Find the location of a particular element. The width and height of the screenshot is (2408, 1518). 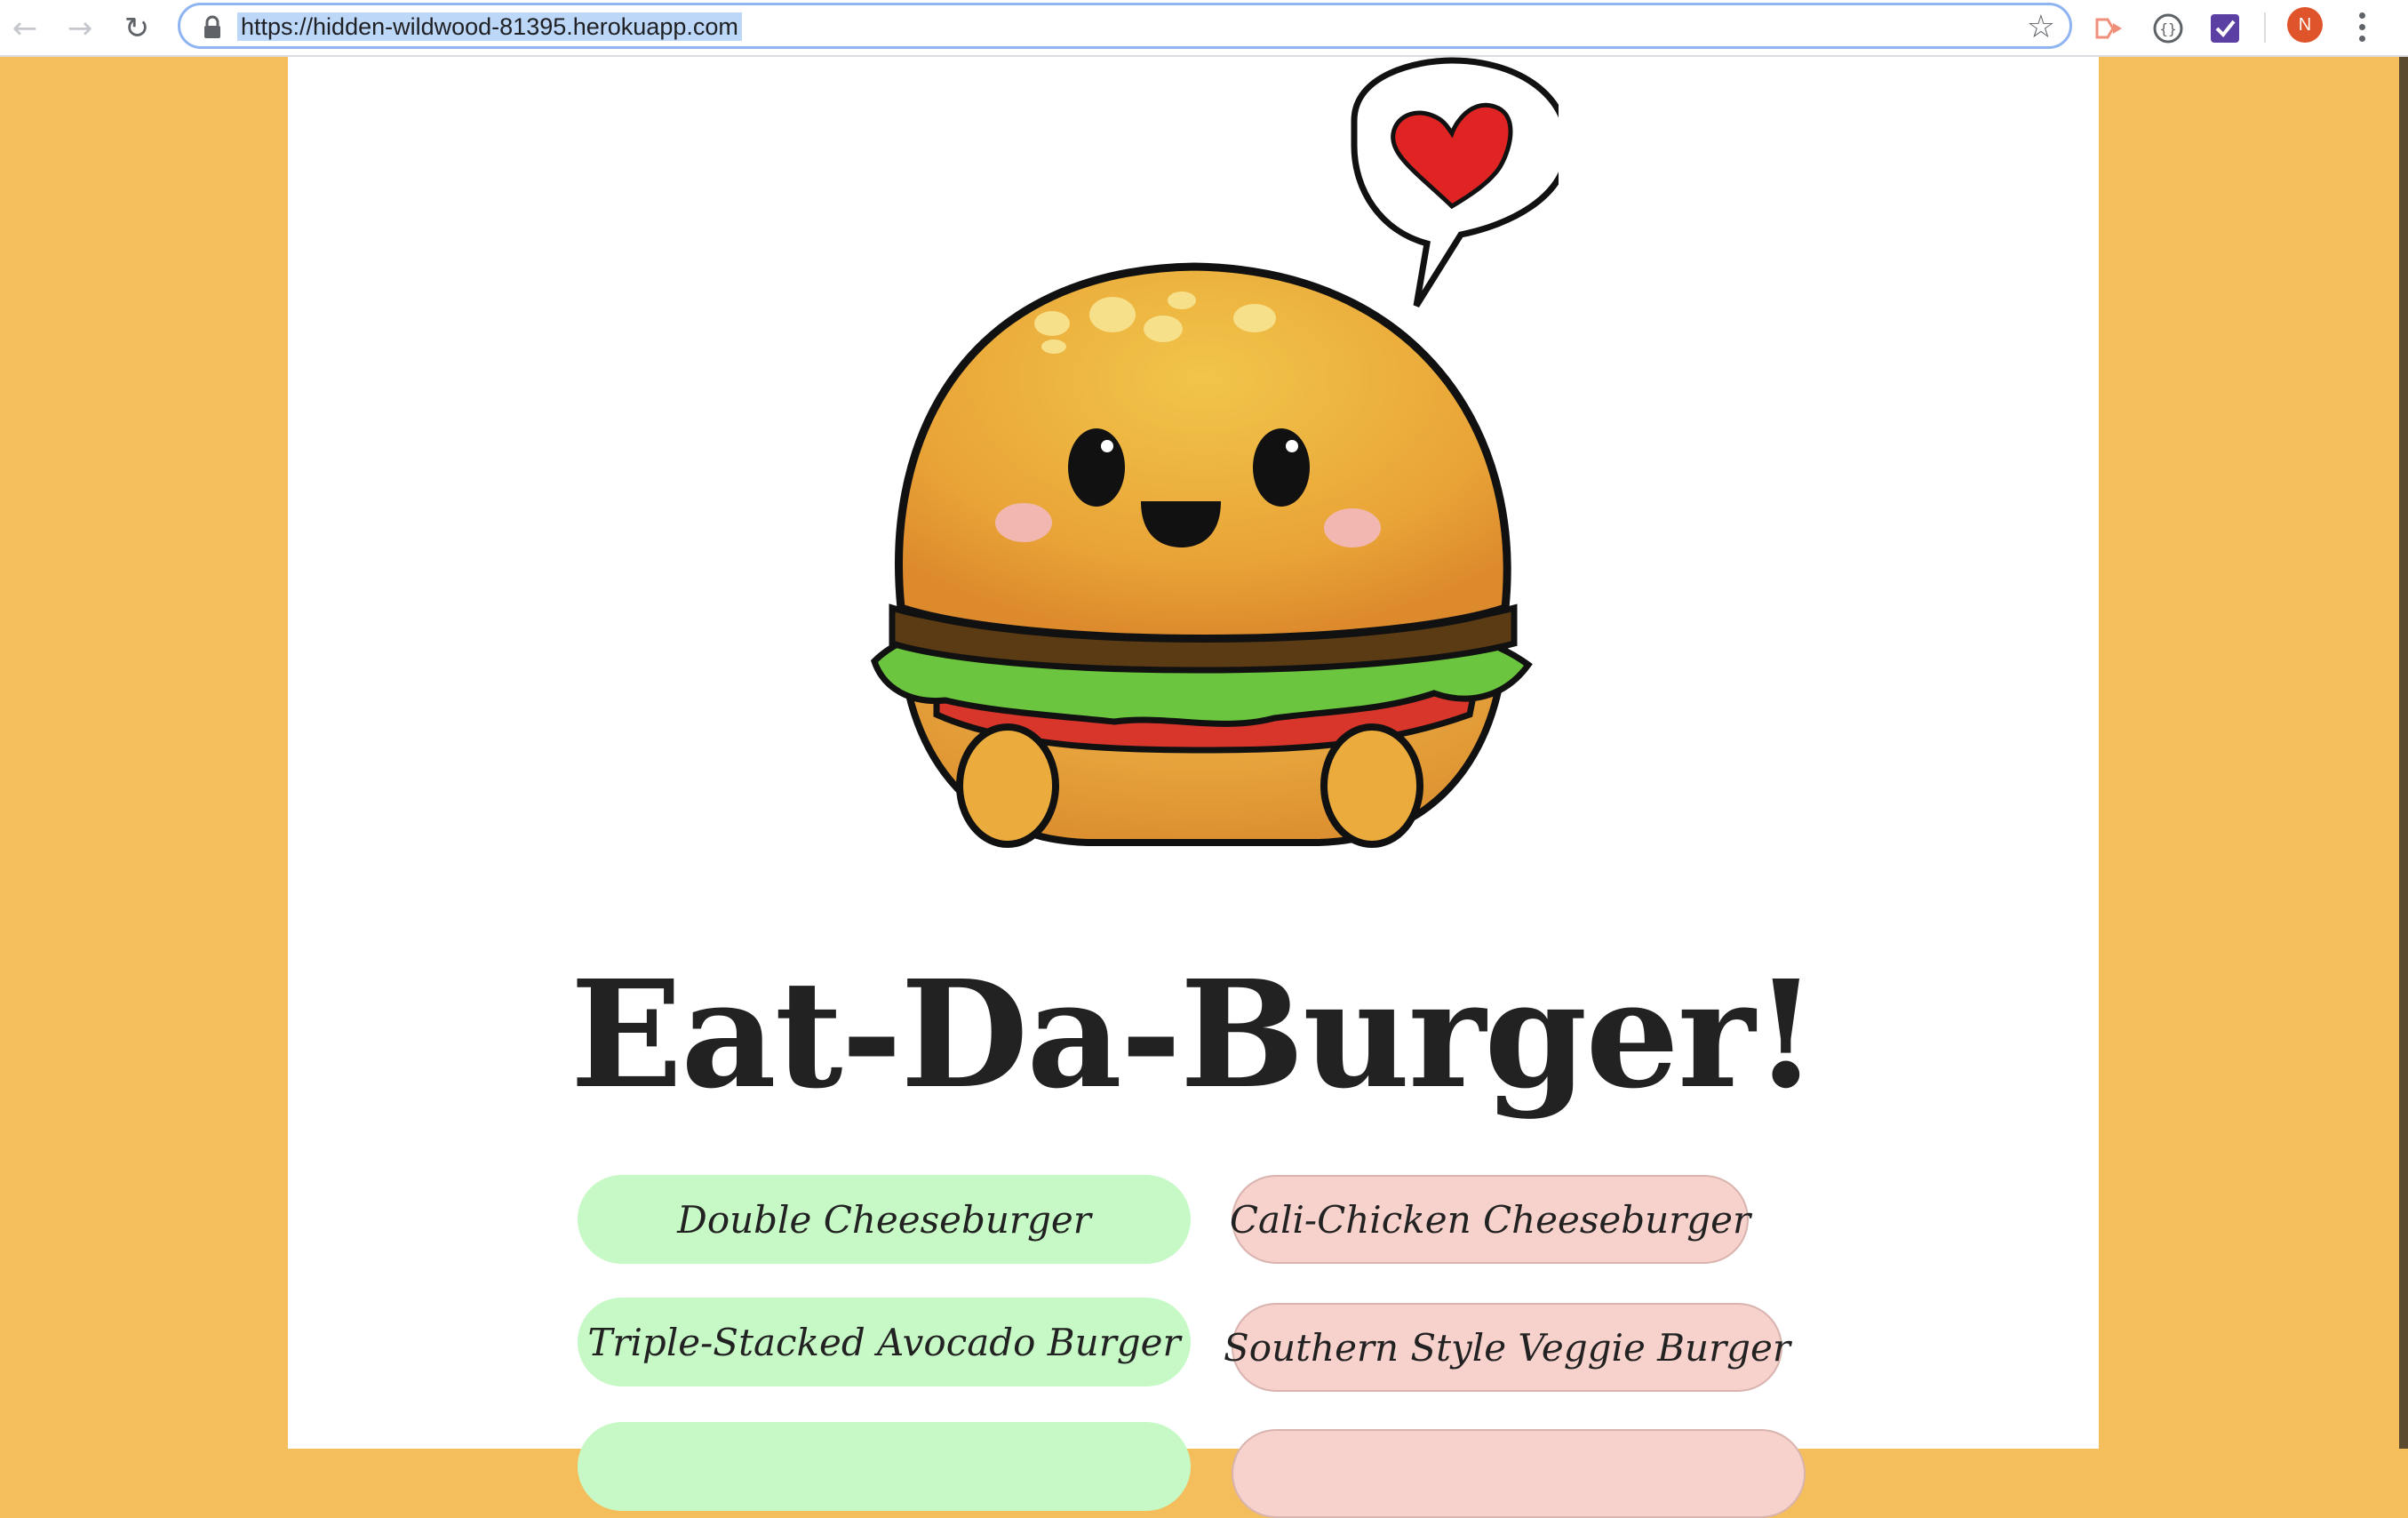

extension-cast-icon is located at coordinates (2109, 28).